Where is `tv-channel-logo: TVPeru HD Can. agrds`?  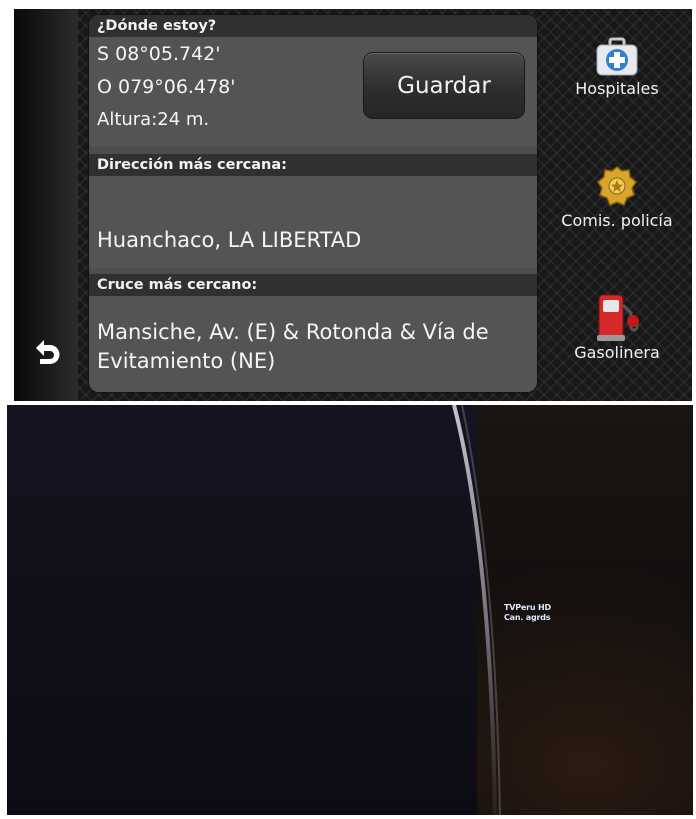 tv-channel-logo: TVPeru HD Can. agrds is located at coordinates (527, 613).